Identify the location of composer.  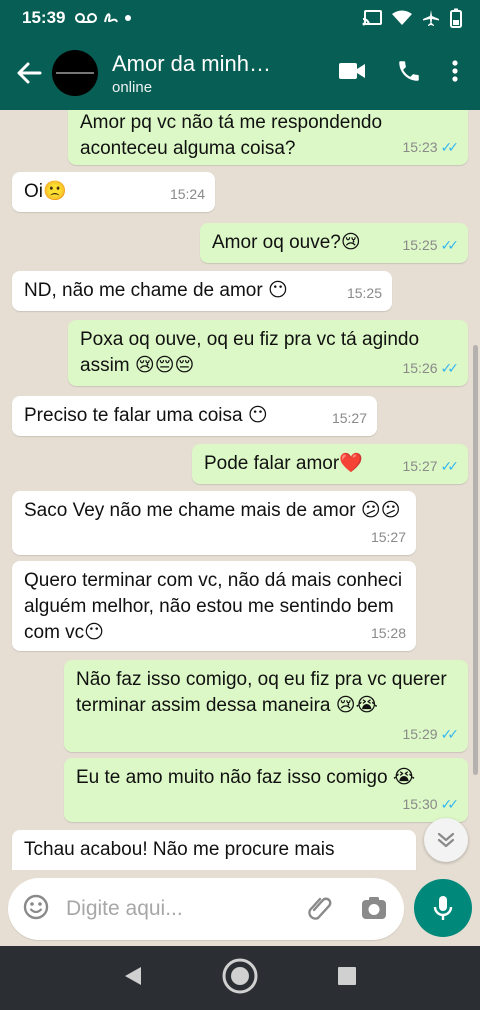
(206, 909).